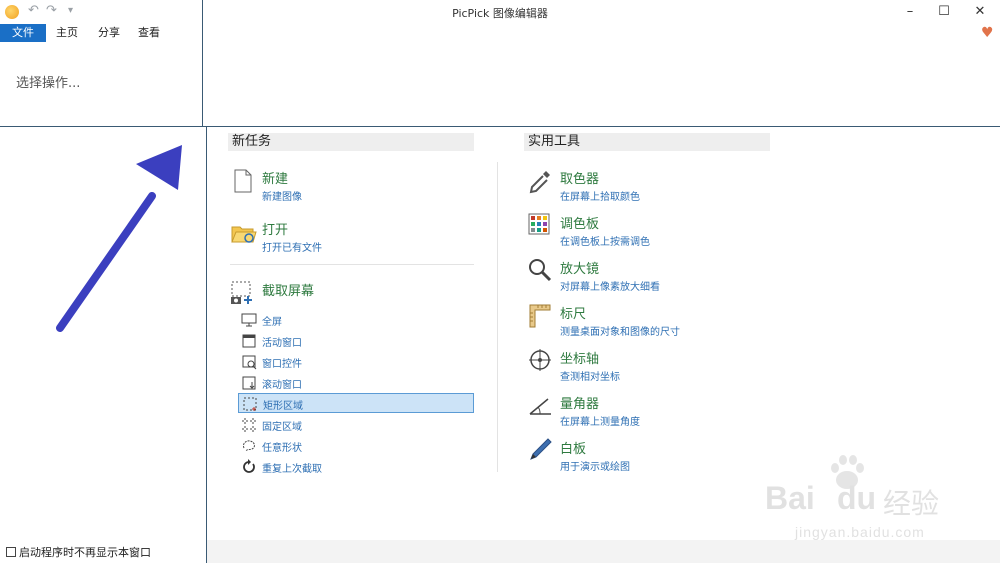 The height and width of the screenshot is (563, 1000). What do you see at coordinates (283, 406) in the screenshot?
I see `capture-rectangle-region-label: 矩形区域` at bounding box center [283, 406].